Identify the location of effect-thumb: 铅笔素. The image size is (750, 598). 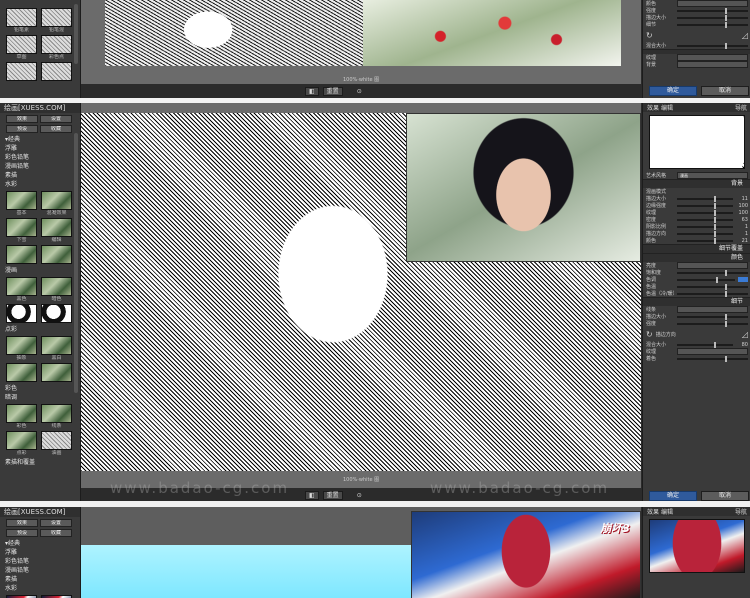
(21, 20).